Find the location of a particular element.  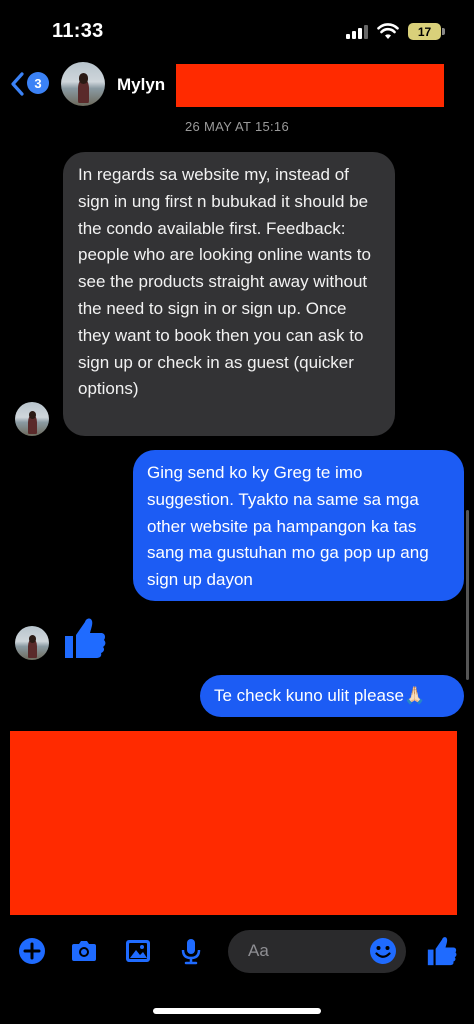

battery-tip is located at coordinates (443, 31).